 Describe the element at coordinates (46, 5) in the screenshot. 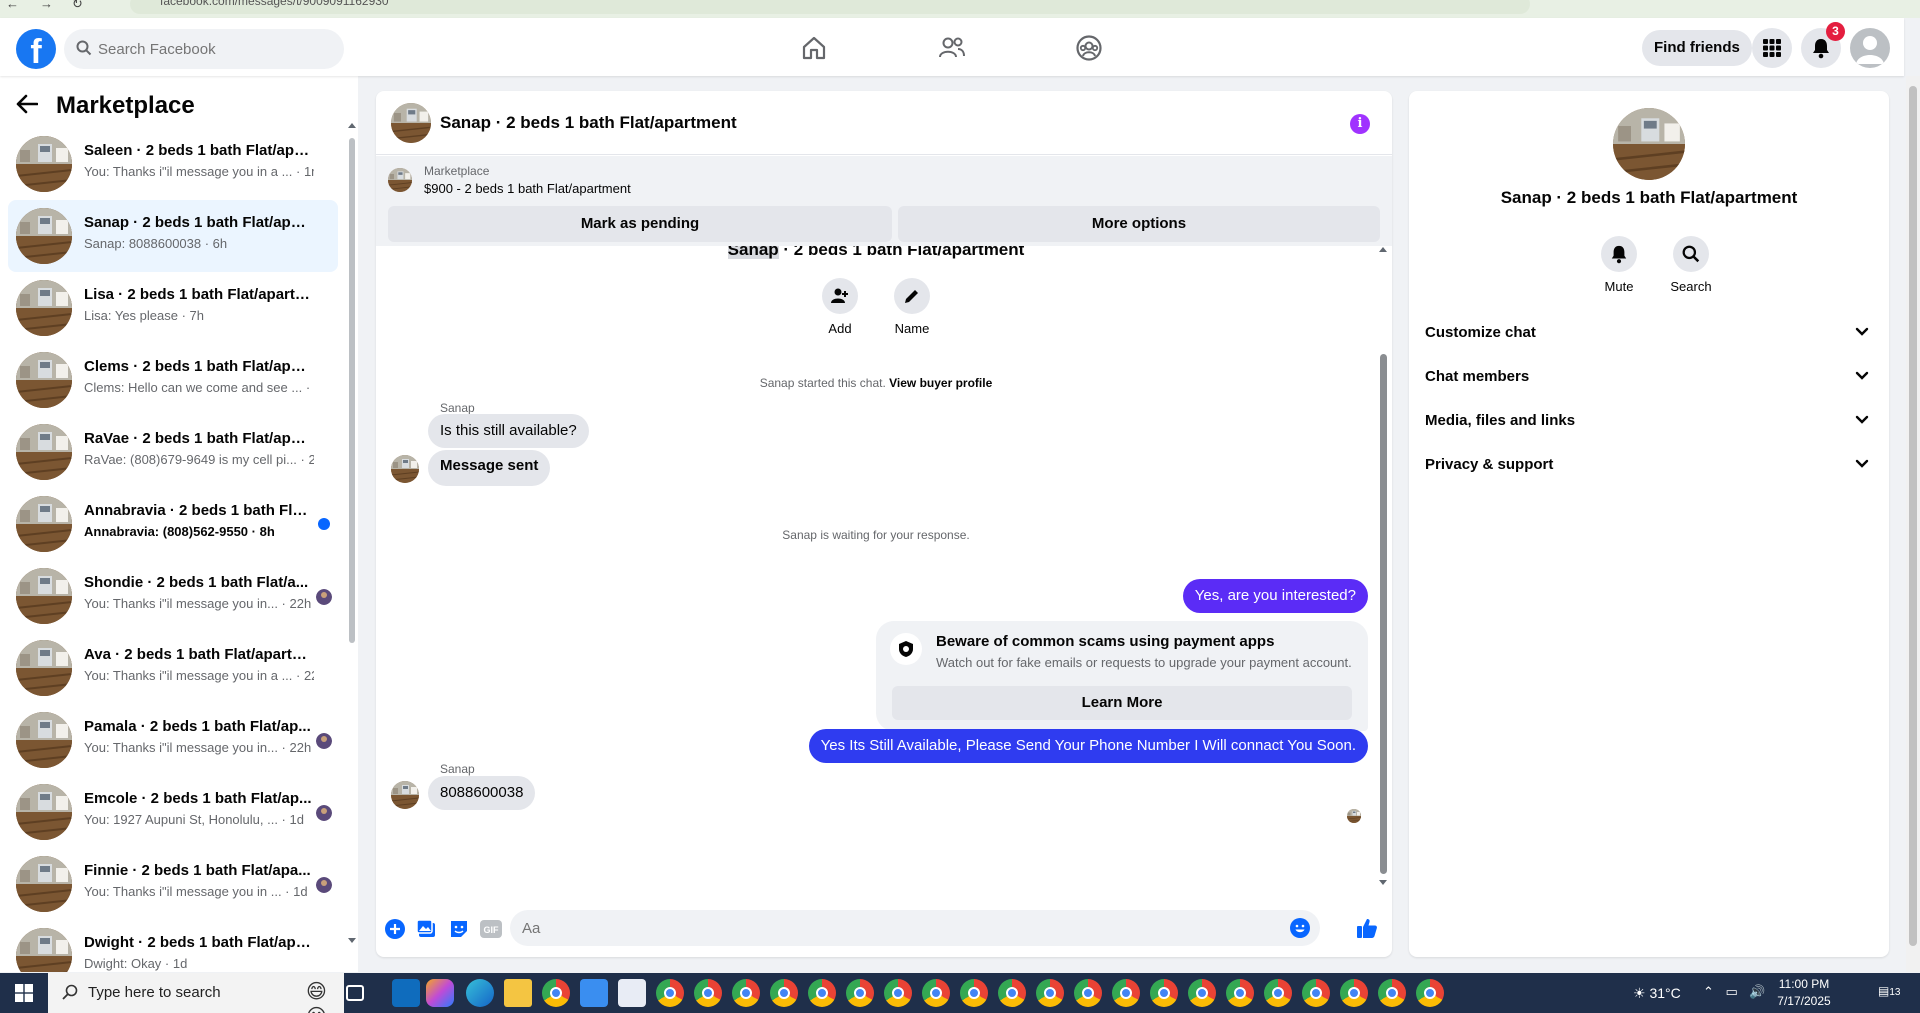

I see `forward-arrow-icon: →` at that location.